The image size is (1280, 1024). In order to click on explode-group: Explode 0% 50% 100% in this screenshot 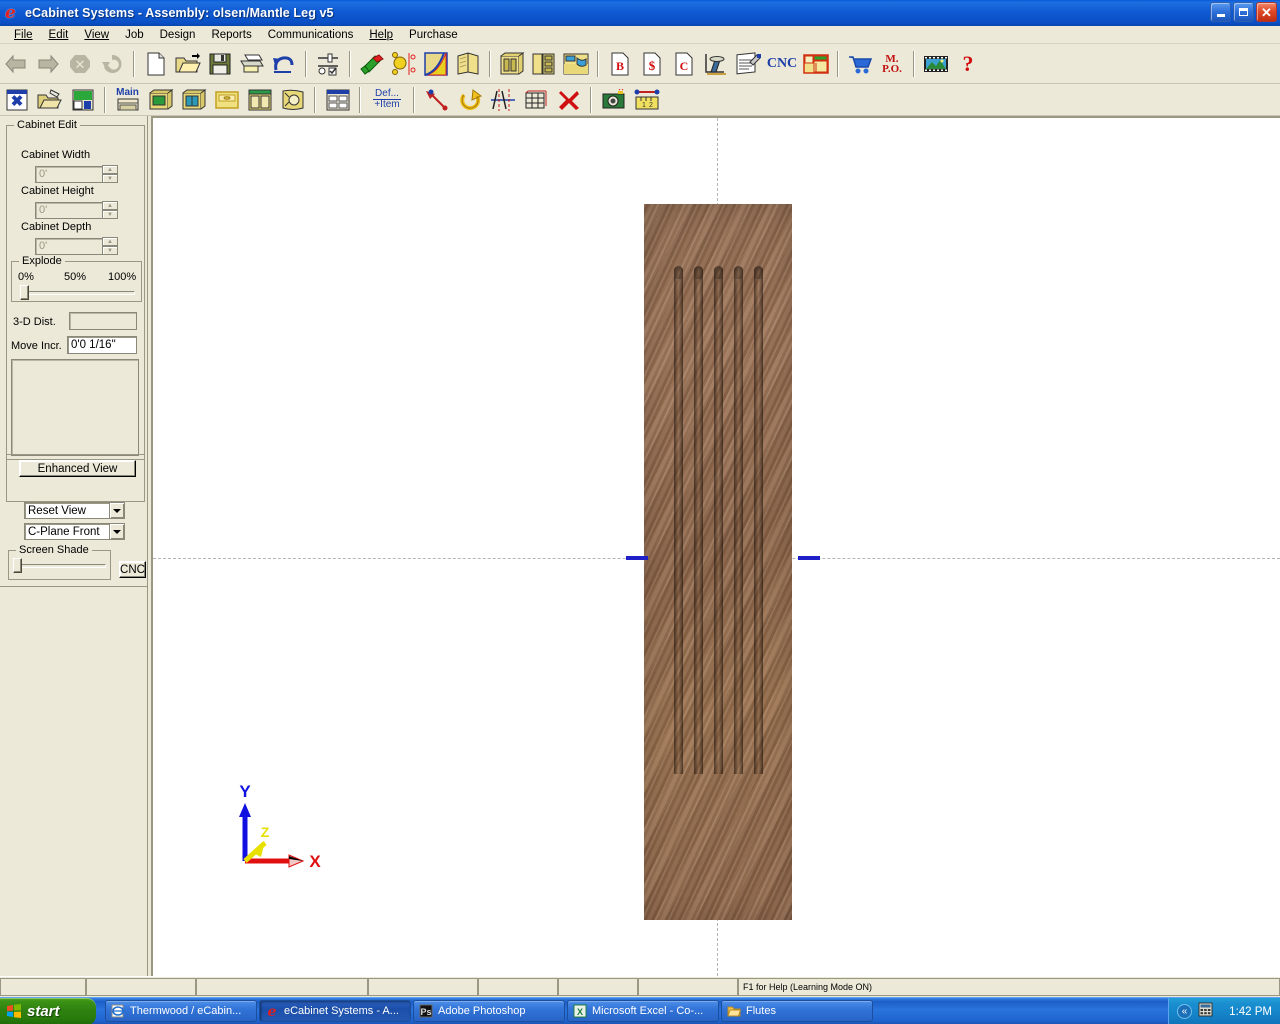, I will do `click(76, 278)`.